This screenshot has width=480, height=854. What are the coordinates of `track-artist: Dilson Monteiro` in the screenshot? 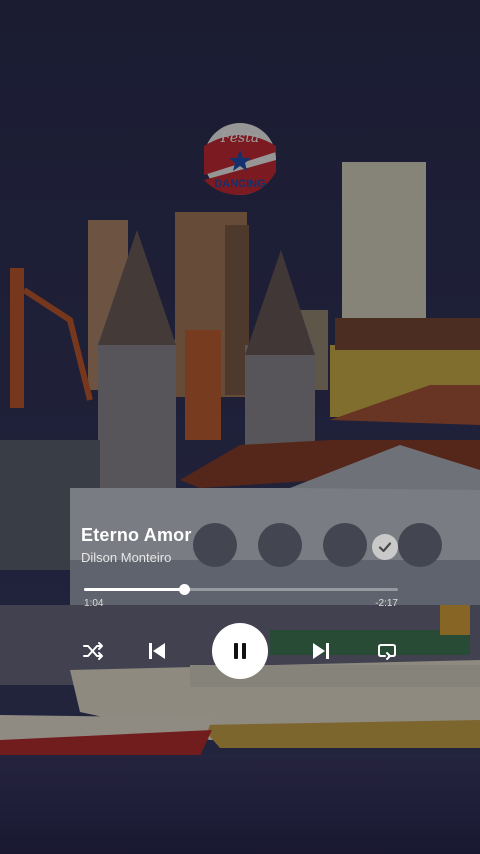 It's located at (126, 557).